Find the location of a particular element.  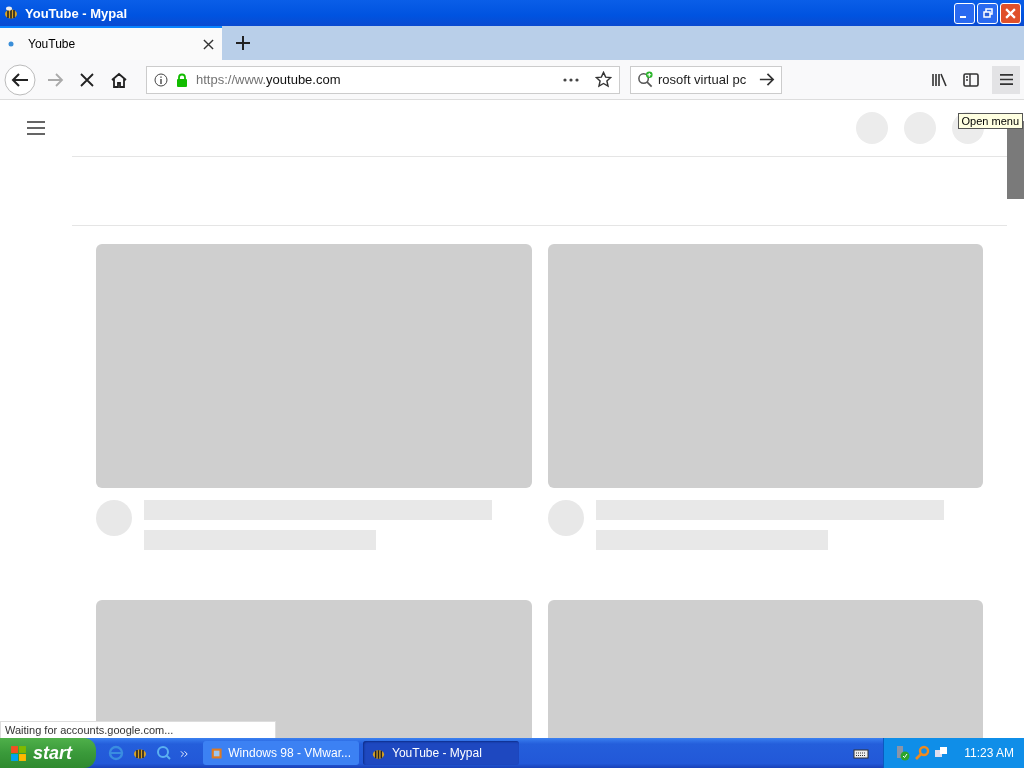

go-arrow-icon is located at coordinates (766, 79).